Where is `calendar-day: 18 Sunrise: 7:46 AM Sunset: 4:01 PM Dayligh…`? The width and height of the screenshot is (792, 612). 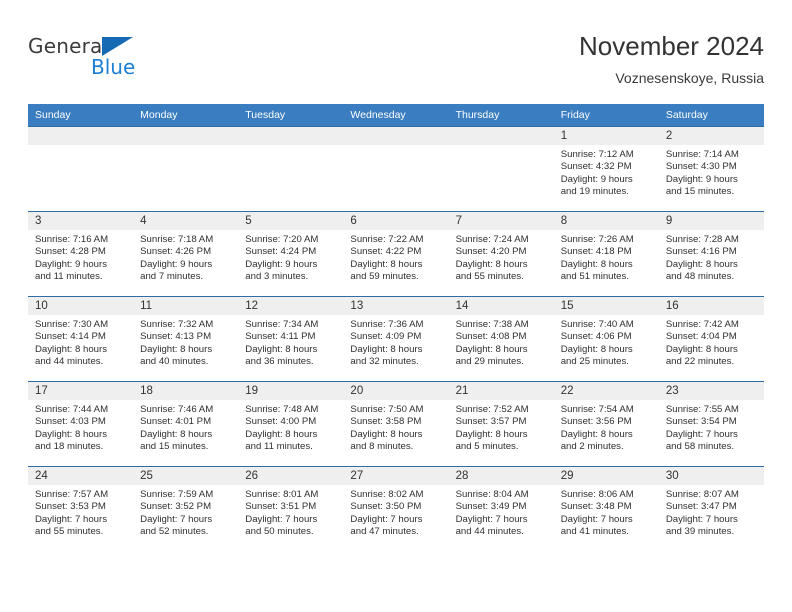 calendar-day: 18 Sunrise: 7:46 AM Sunset: 4:01 PM Dayligh… is located at coordinates (186, 423).